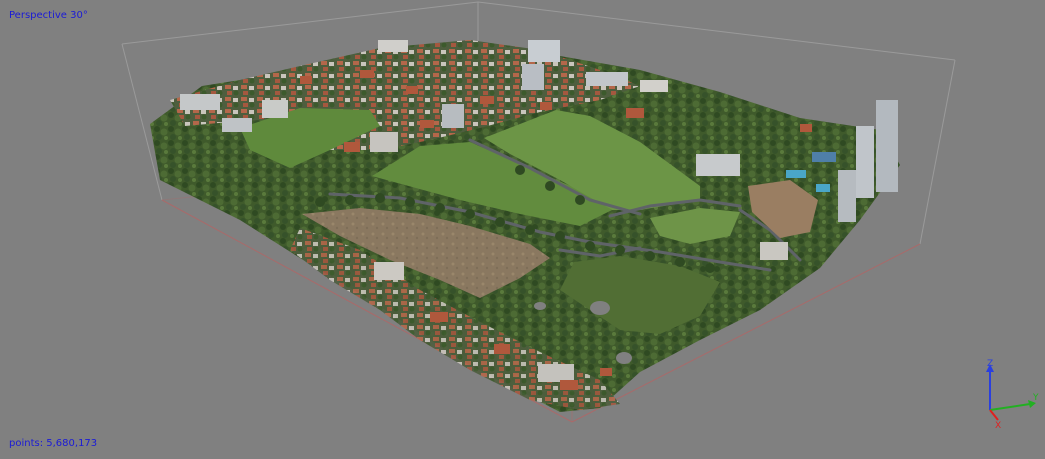 Image resolution: width=1045 pixels, height=459 pixels. Describe the element at coordinates (48, 15) in the screenshot. I see `view-mode-label: Perspective 30°` at that location.